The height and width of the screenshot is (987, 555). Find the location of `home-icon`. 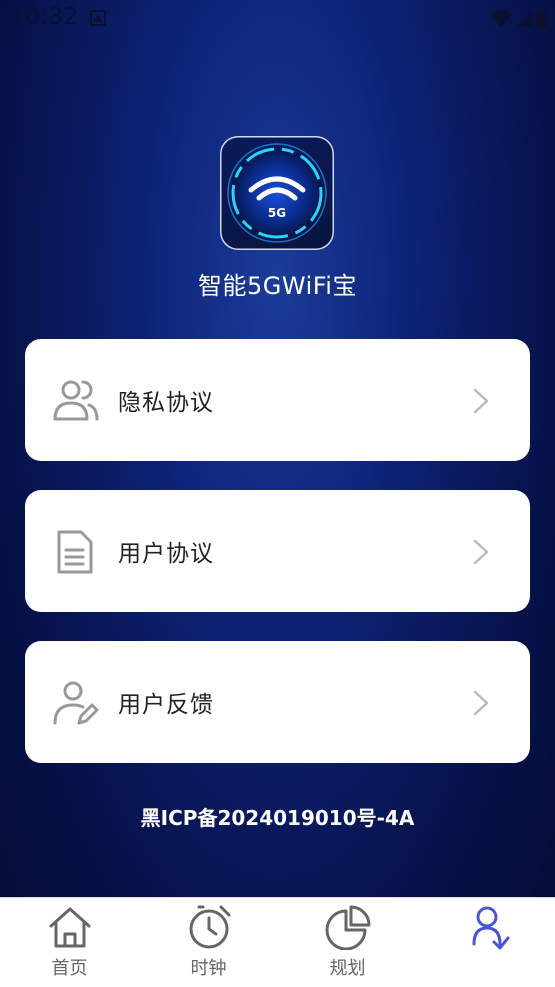

home-icon is located at coordinates (70, 927).